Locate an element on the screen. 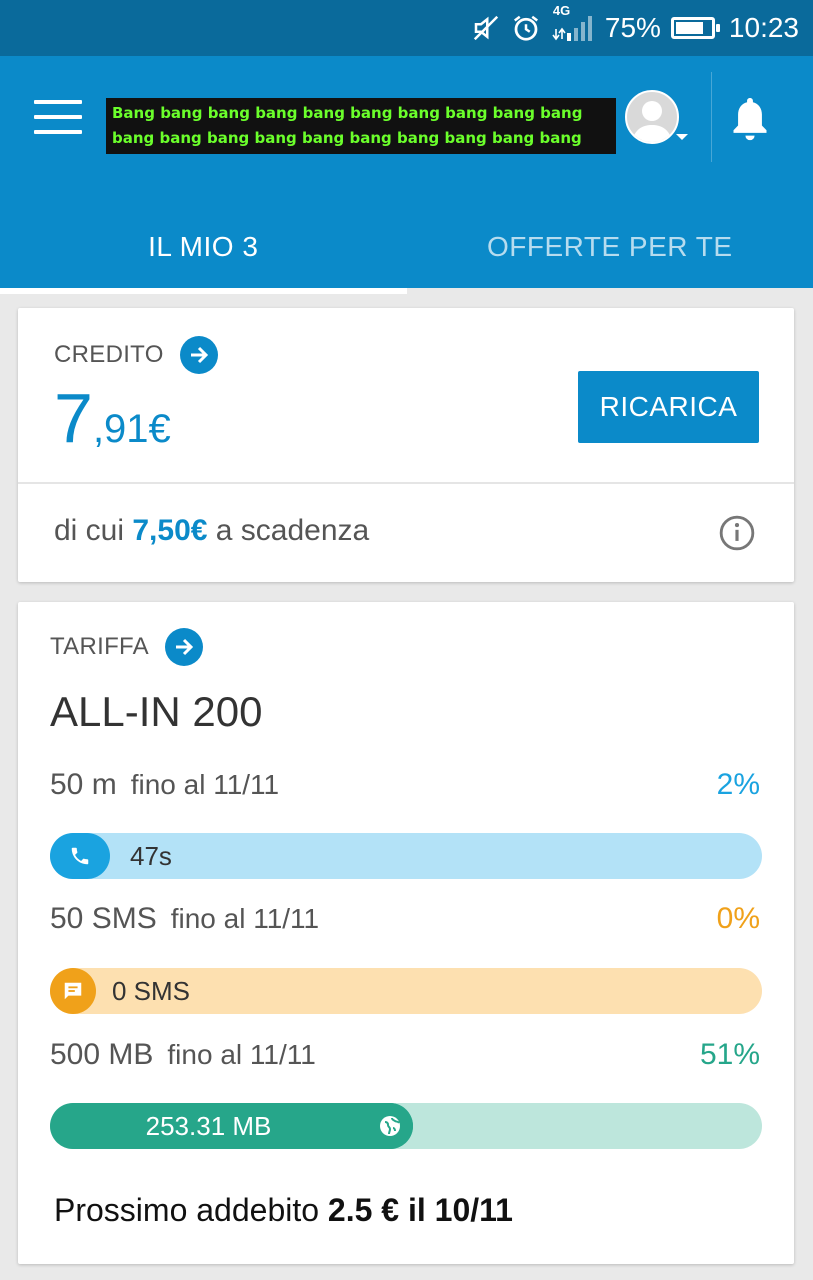 The height and width of the screenshot is (1280, 813). status-bar: 4G 75% 10:23 is located at coordinates (406, 28).